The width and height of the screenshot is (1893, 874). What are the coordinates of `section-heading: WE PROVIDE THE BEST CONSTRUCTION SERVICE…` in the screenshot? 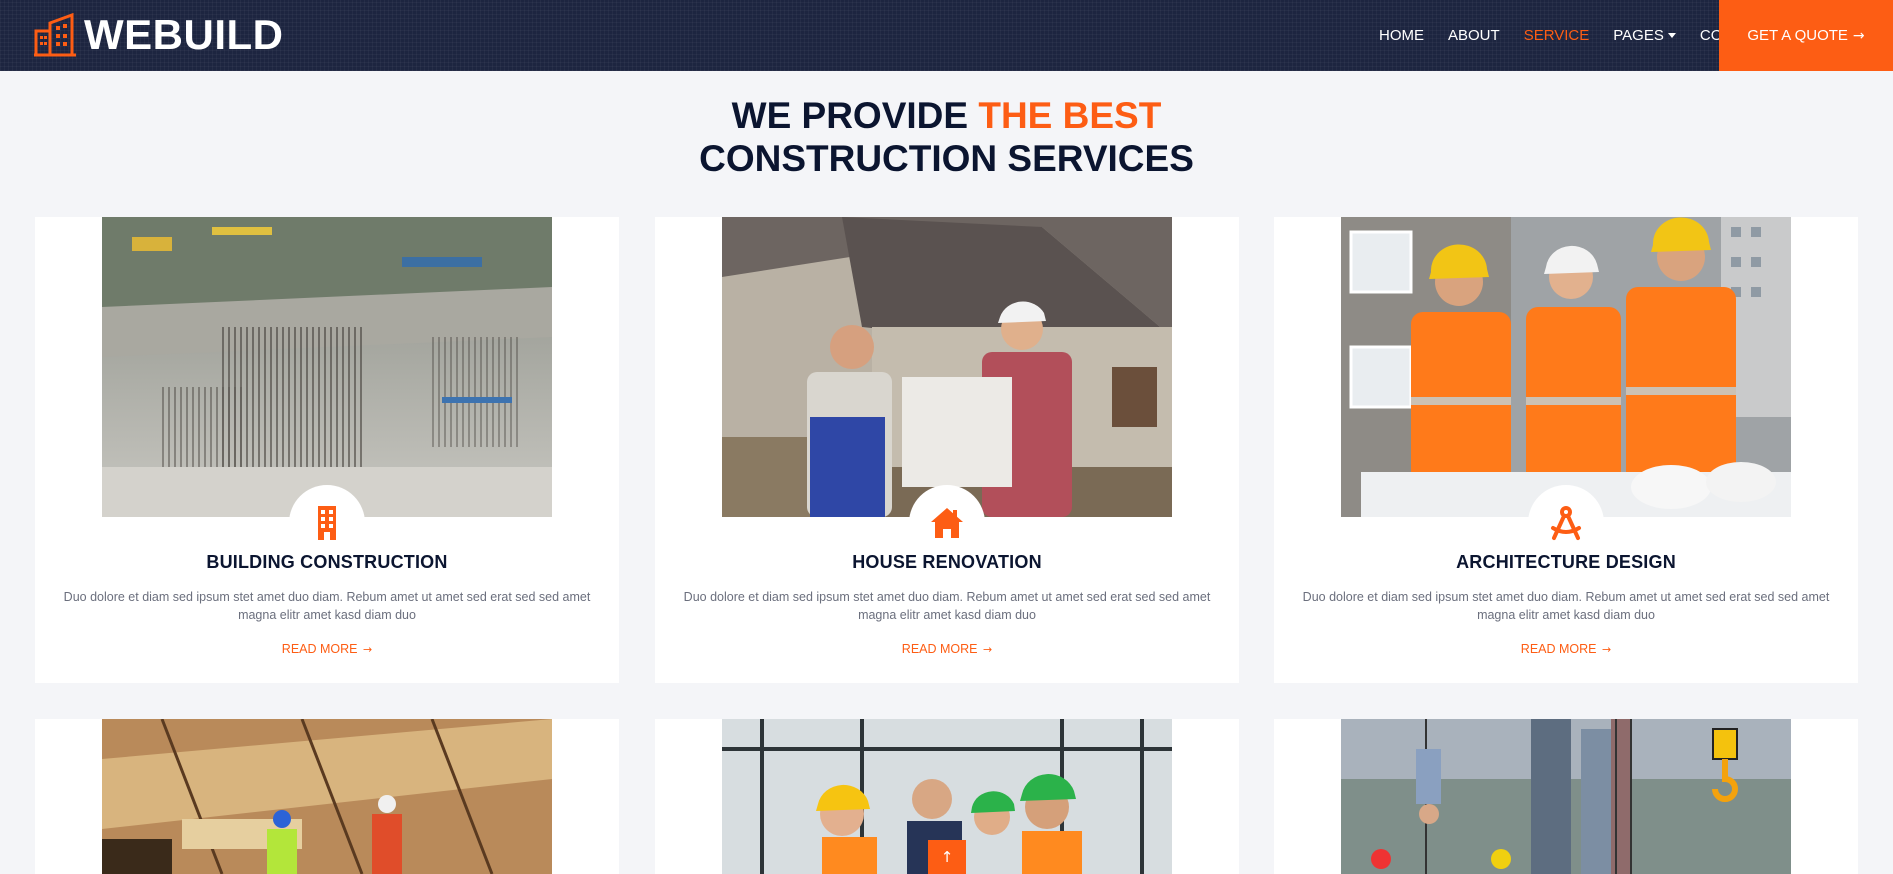 It's located at (946, 137).